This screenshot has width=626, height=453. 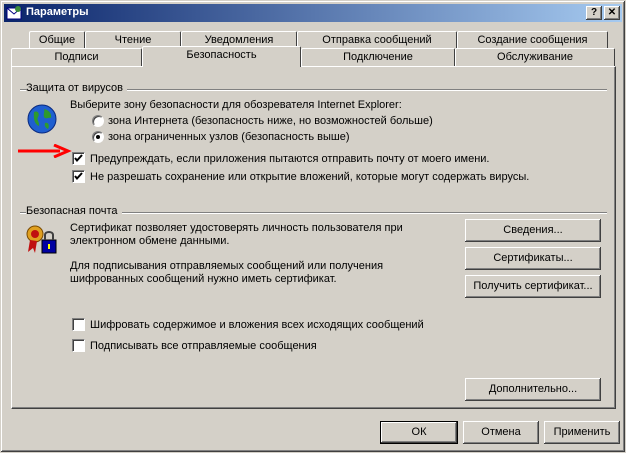 I want to click on check-encrypt, so click(x=78, y=324).